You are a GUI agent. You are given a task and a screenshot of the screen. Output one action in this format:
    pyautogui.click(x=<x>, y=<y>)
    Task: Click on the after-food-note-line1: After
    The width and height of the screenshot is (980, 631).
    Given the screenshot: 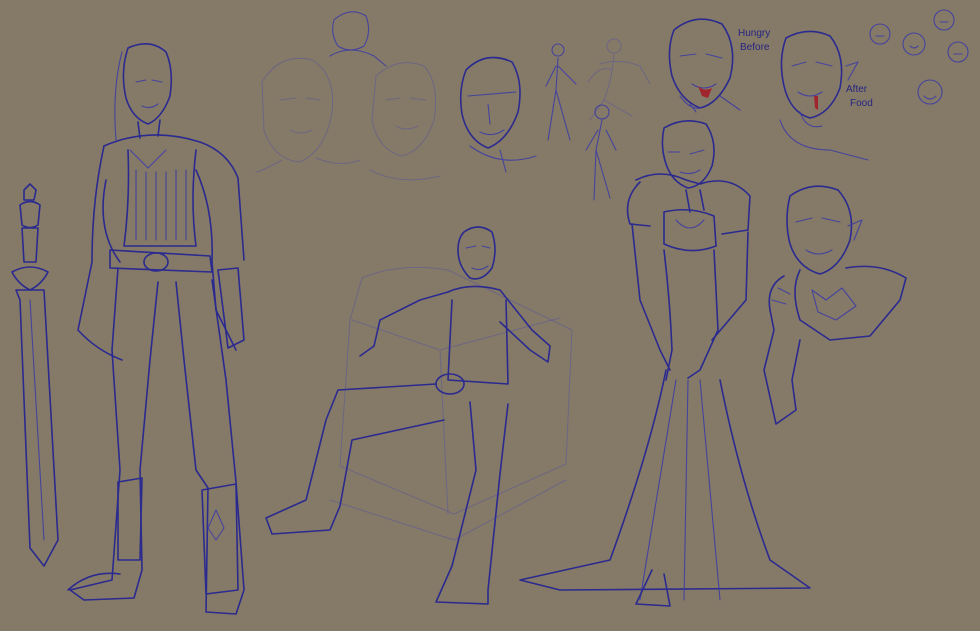 What is the action you would take?
    pyautogui.click(x=857, y=89)
    